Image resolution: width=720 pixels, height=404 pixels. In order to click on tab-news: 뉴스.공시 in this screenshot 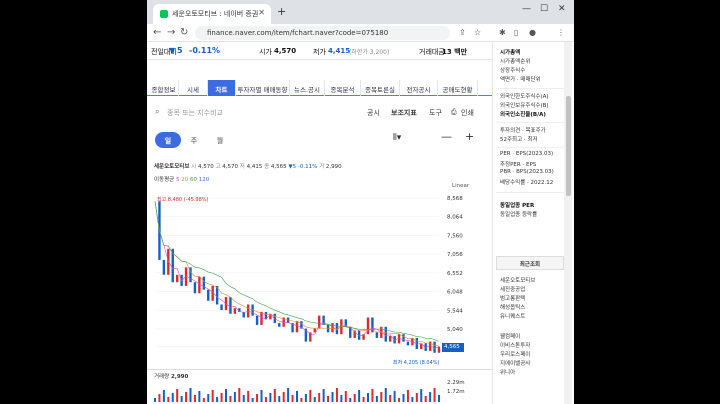, I will do `click(307, 88)`.